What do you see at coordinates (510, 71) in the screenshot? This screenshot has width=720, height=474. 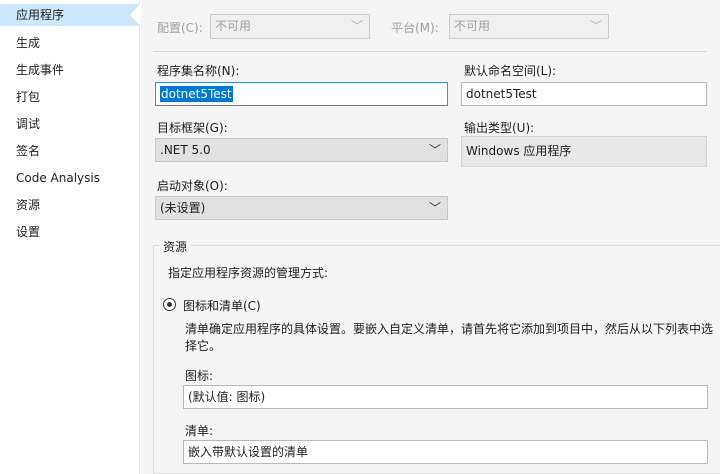 I see `default-namespace-label: 默认命名空间(L):` at bounding box center [510, 71].